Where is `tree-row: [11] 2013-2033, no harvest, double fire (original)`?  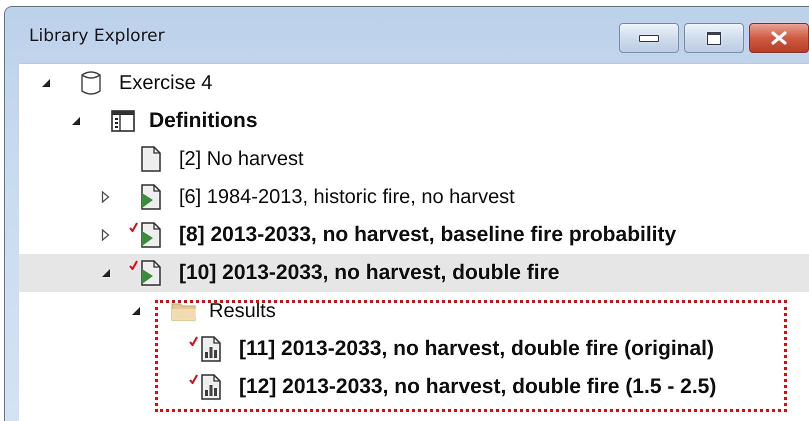
tree-row: [11] 2013-2033, no harvest, double fire (original) is located at coordinates (414, 349).